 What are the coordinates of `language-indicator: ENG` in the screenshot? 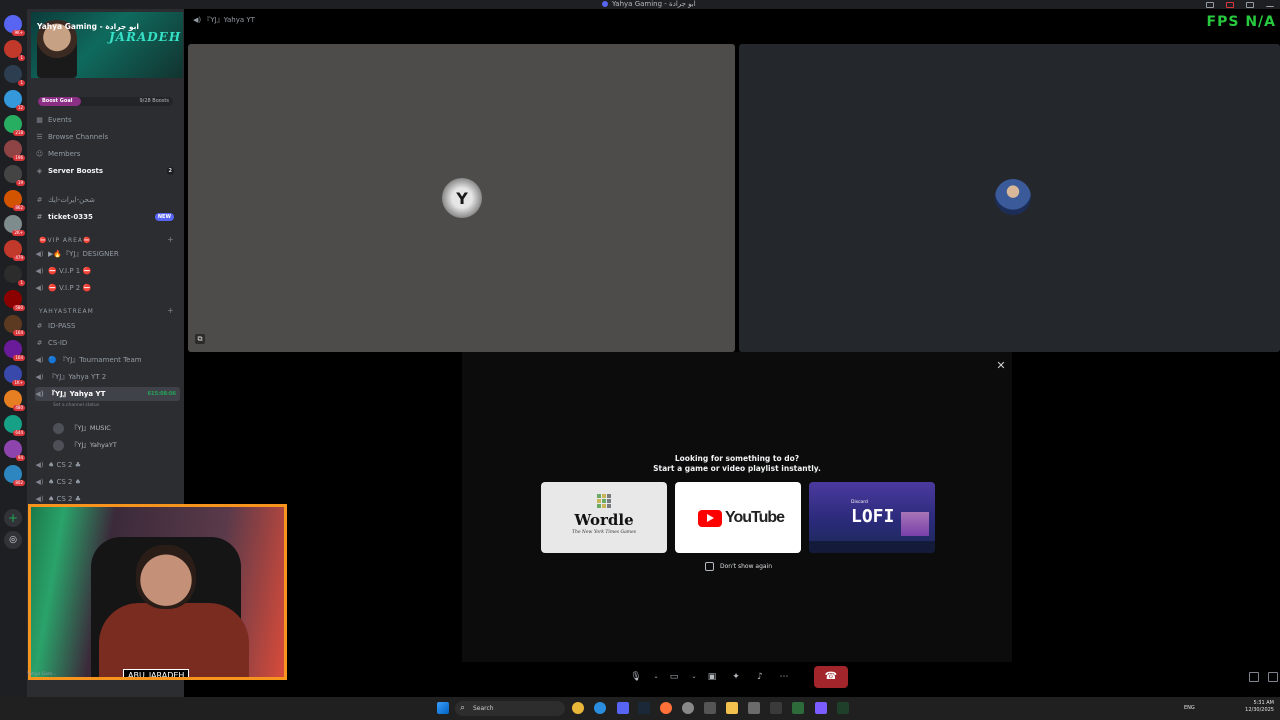 It's located at (1189, 708).